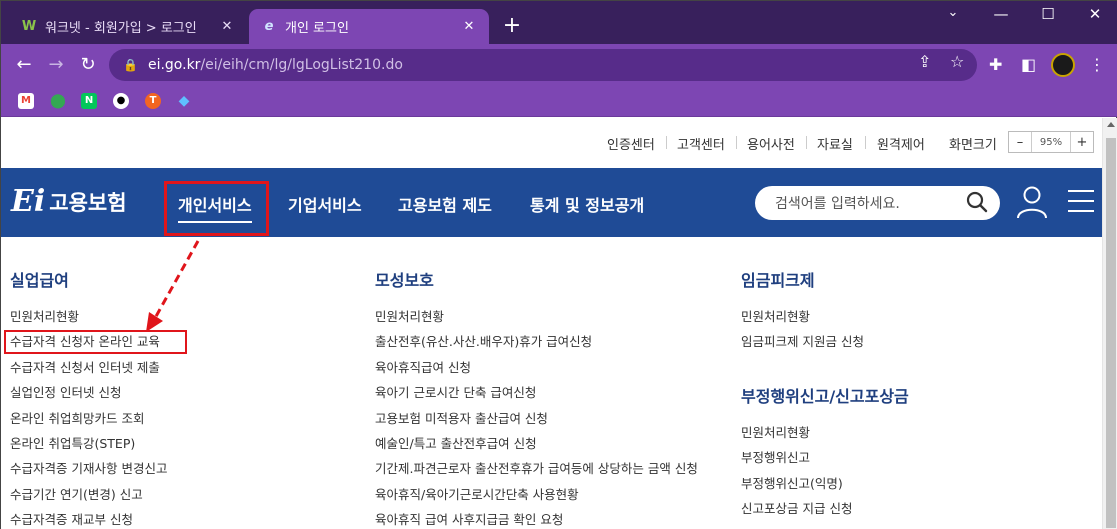 The image size is (1117, 529). I want to click on back-arrow-icon: ←, so click(24, 65).